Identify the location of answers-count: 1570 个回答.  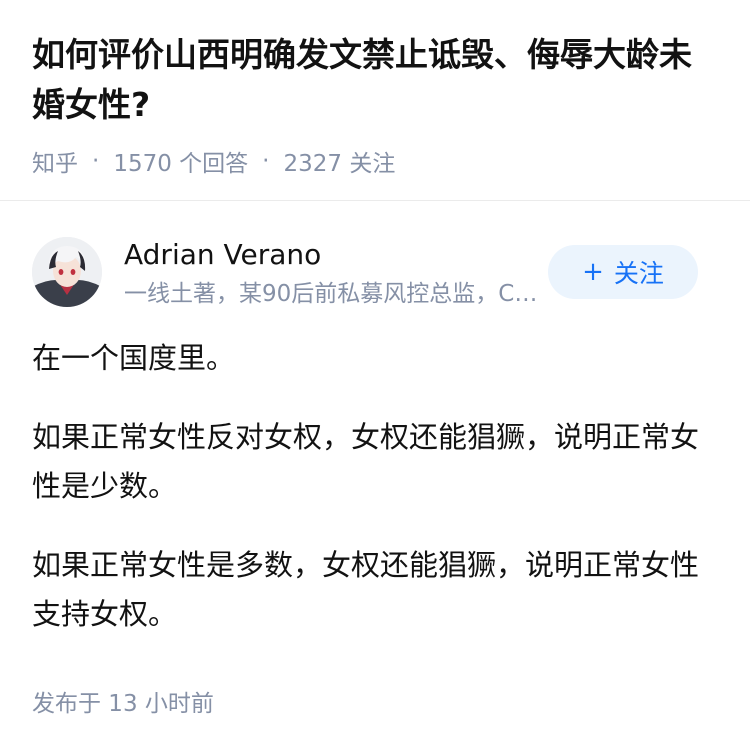
(180, 161).